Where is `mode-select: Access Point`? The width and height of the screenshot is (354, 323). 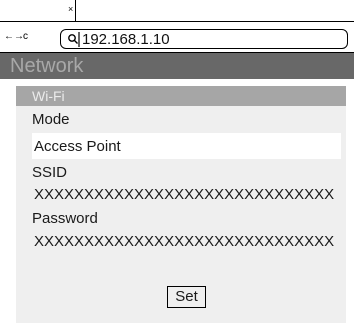
mode-select: Access Point is located at coordinates (186, 146).